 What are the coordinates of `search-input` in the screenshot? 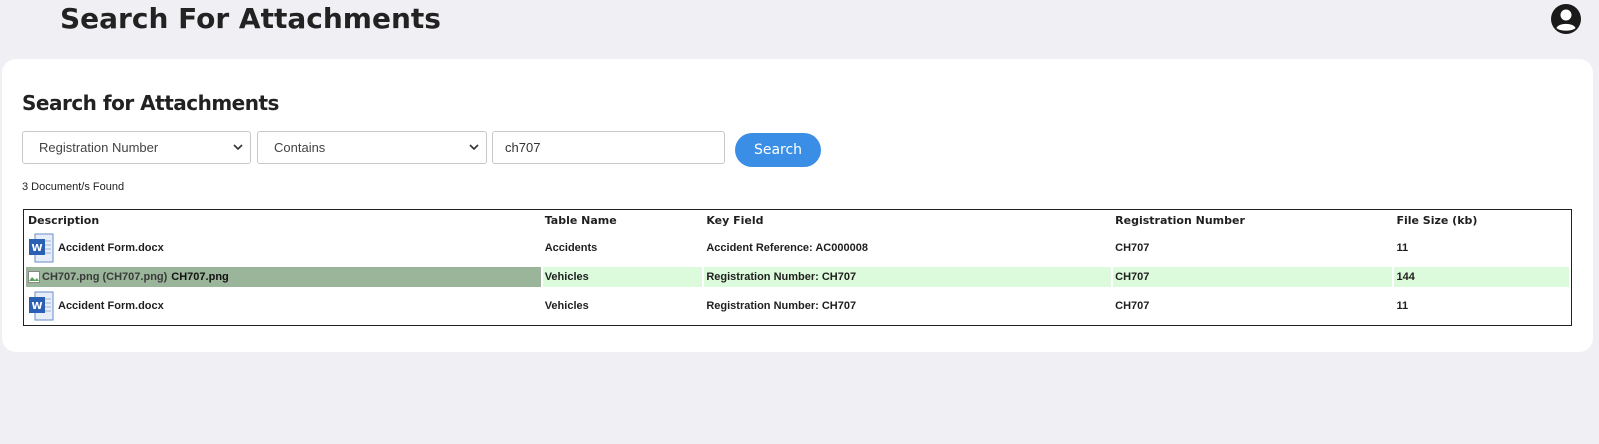 It's located at (608, 147).